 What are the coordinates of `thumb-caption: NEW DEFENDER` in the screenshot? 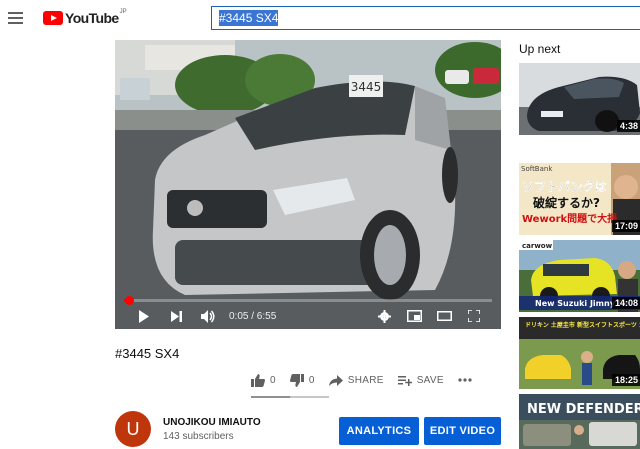 It's located at (583, 409).